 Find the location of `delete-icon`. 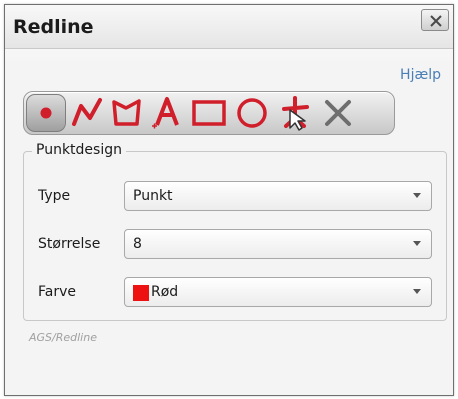

delete-icon is located at coordinates (338, 113).